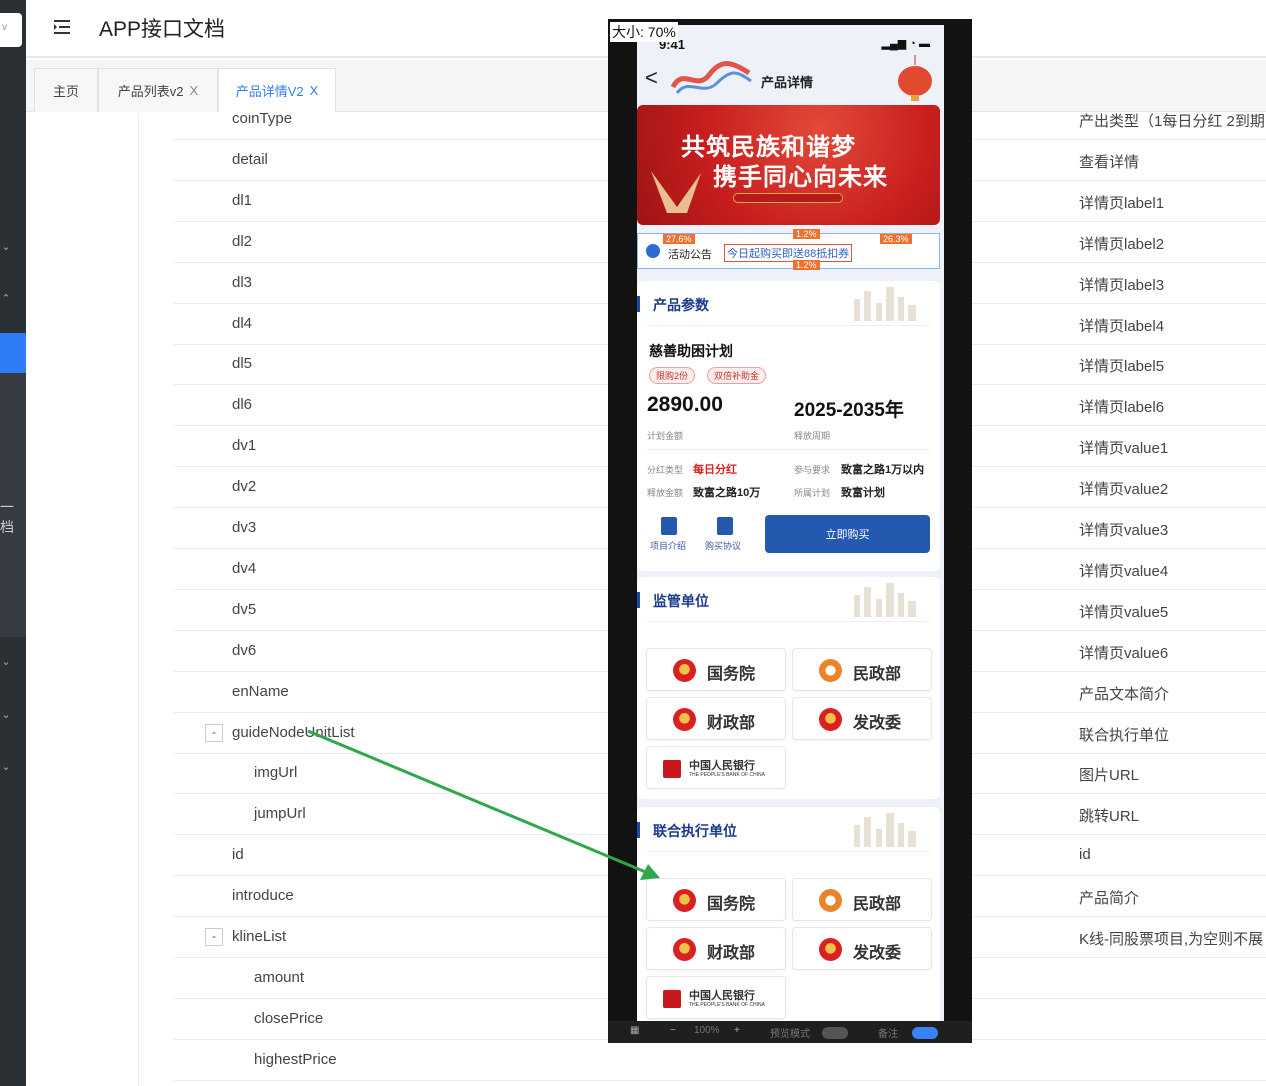 The width and height of the screenshot is (1266, 1086). I want to click on chevron-down-icon: v, so click(4, 27).